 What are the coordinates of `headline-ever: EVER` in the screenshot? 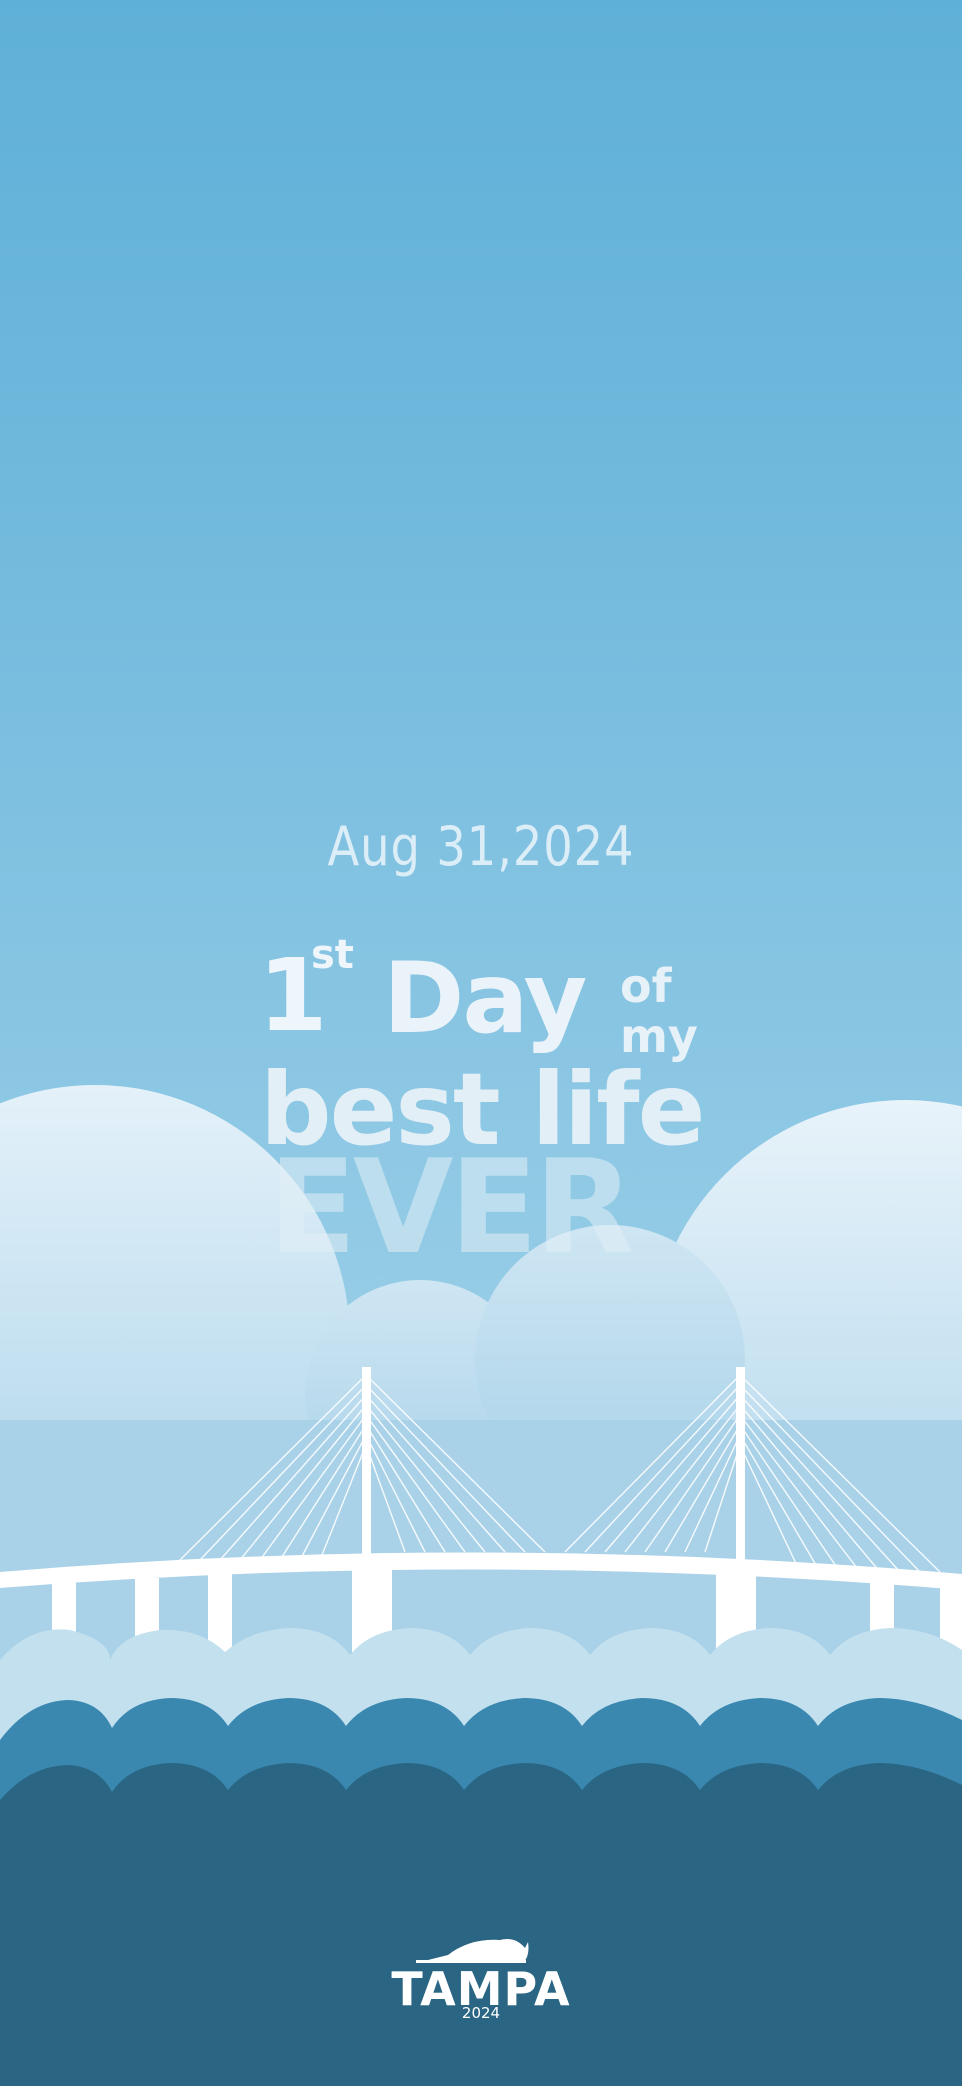 It's located at (451, 1207).